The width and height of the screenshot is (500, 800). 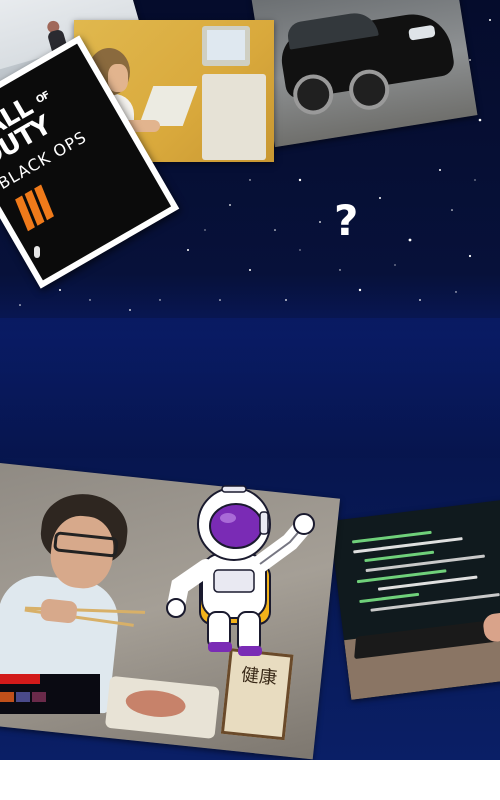 What do you see at coordinates (118, 78) in the screenshot?
I see `child-face` at bounding box center [118, 78].